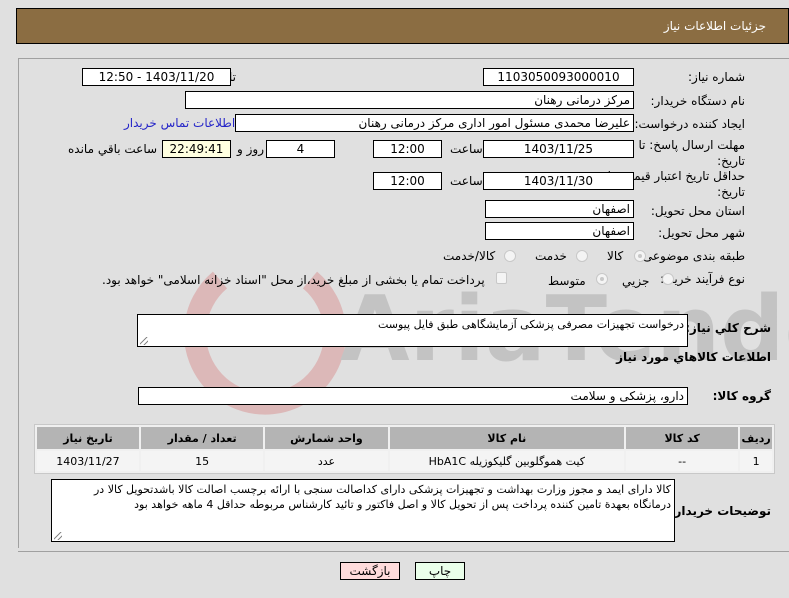 The width and height of the screenshot is (789, 598). Describe the element at coordinates (716, 77) in the screenshot. I see `need-number-label: شماره نیاز:` at that location.